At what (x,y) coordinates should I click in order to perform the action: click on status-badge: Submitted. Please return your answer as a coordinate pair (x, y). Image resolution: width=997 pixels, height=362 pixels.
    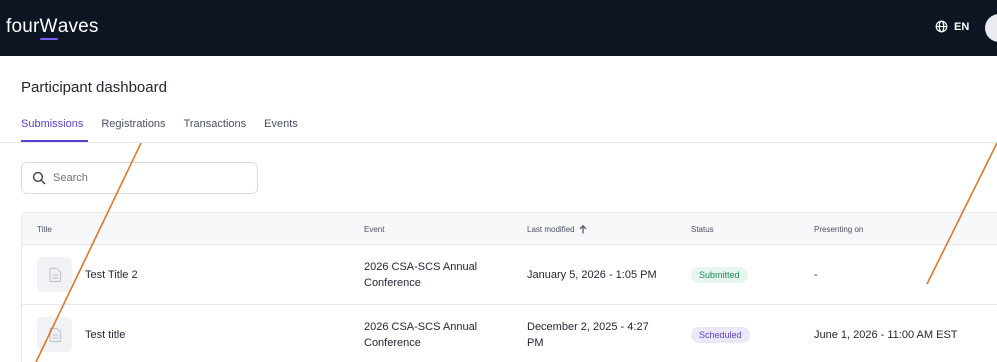
    Looking at the image, I should click on (719, 274).